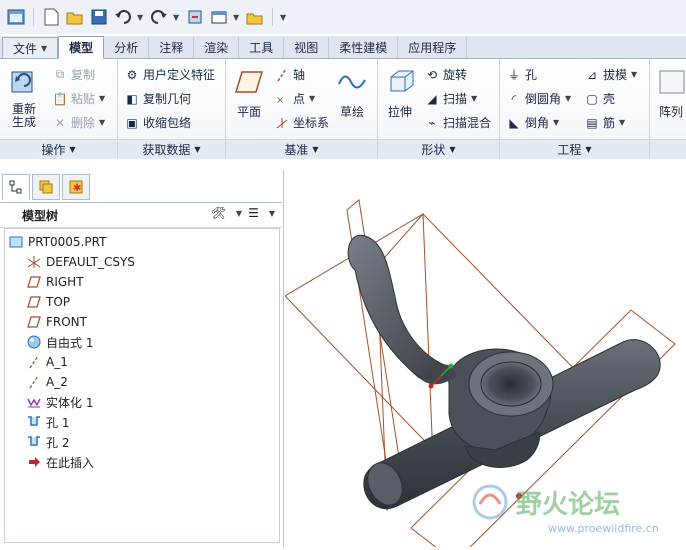 This screenshot has width=686, height=550. I want to click on shrinkwrap-button: ▣ 收缩包络, so click(157, 122).